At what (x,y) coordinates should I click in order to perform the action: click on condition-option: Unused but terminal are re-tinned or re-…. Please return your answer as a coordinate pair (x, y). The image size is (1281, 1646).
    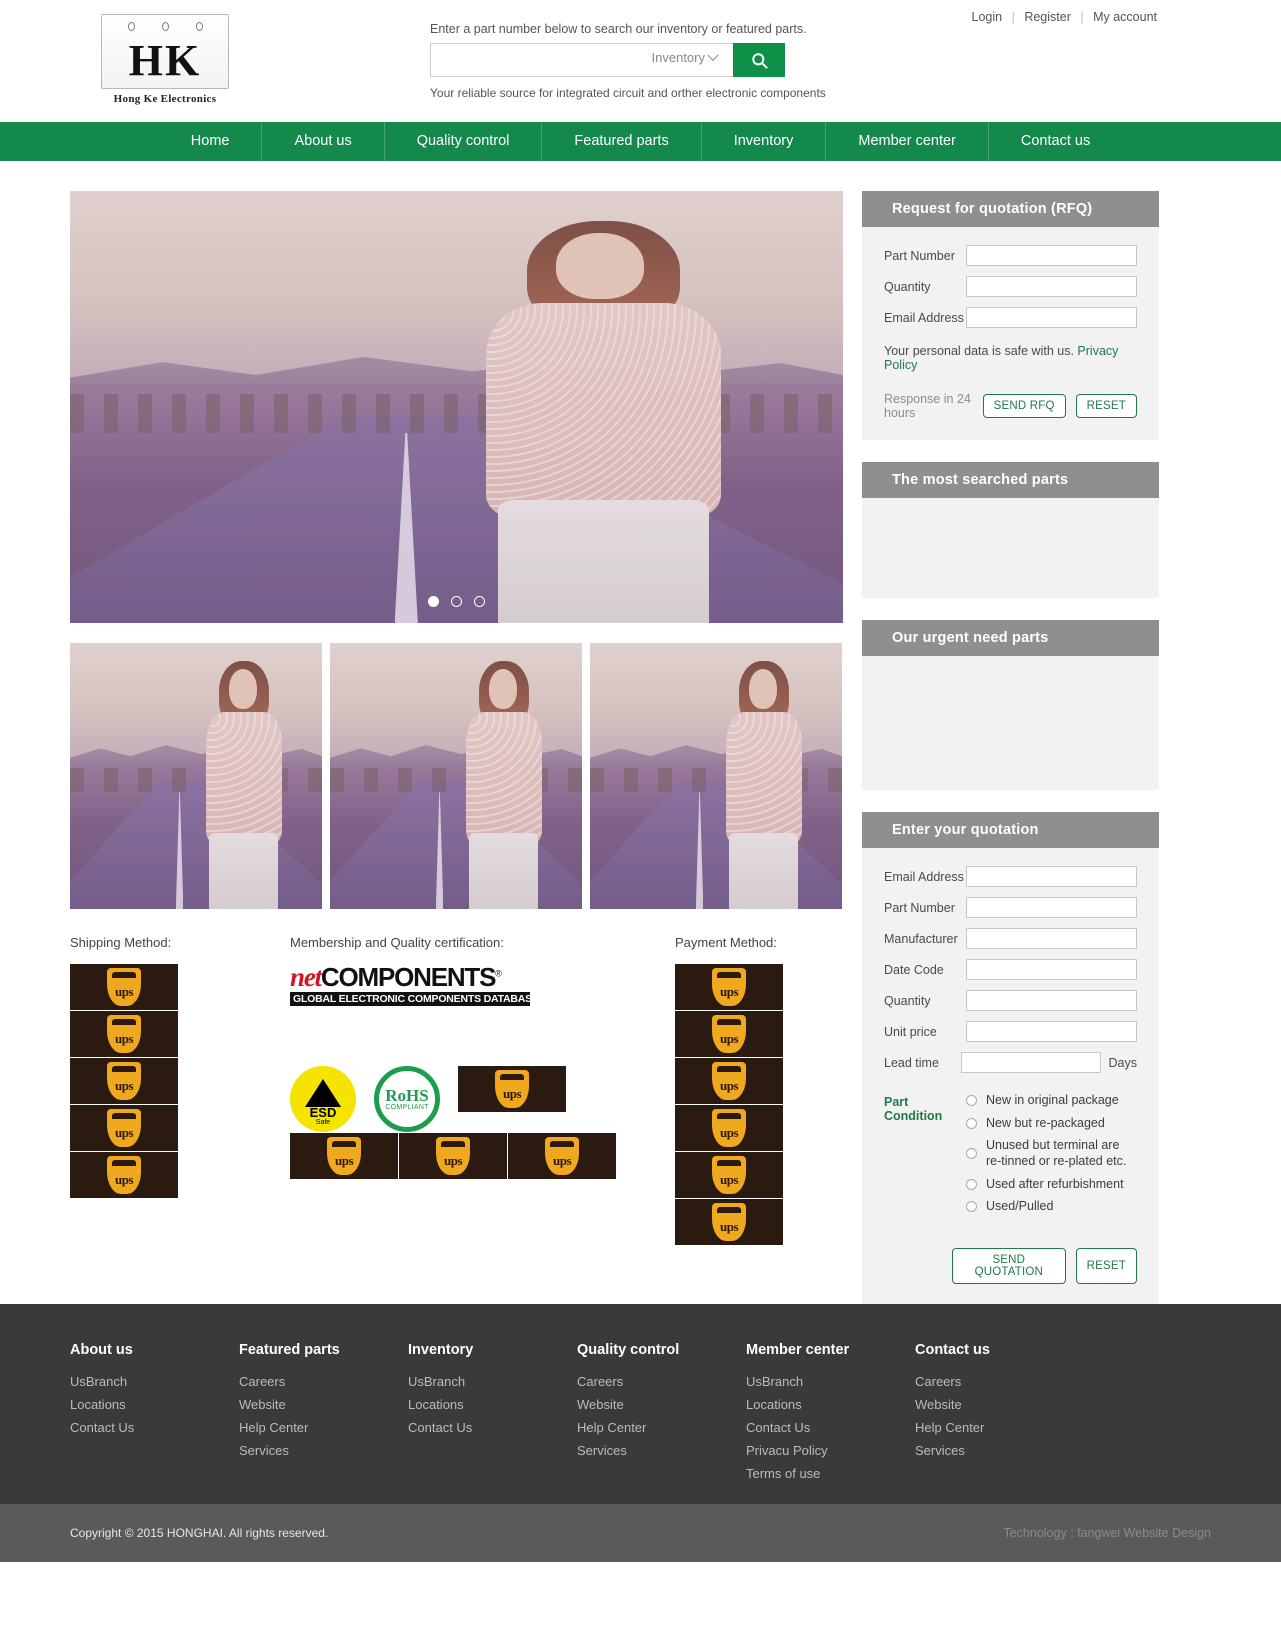
    Looking at the image, I should click on (1051, 1153).